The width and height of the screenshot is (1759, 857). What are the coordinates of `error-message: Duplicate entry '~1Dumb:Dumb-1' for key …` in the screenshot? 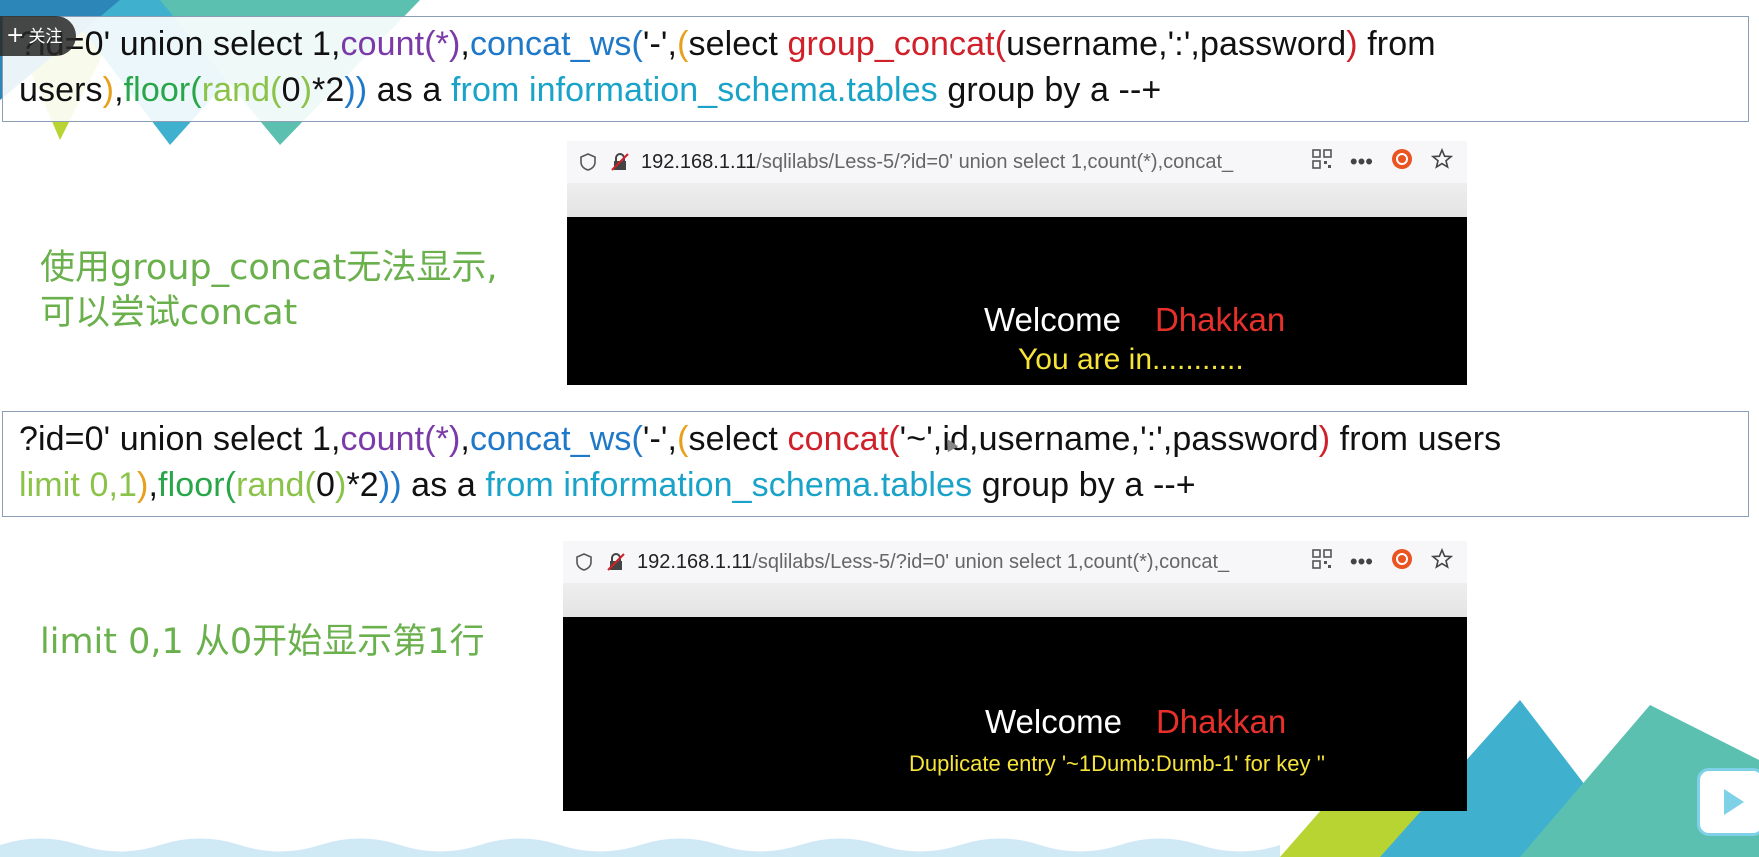 It's located at (1117, 763).